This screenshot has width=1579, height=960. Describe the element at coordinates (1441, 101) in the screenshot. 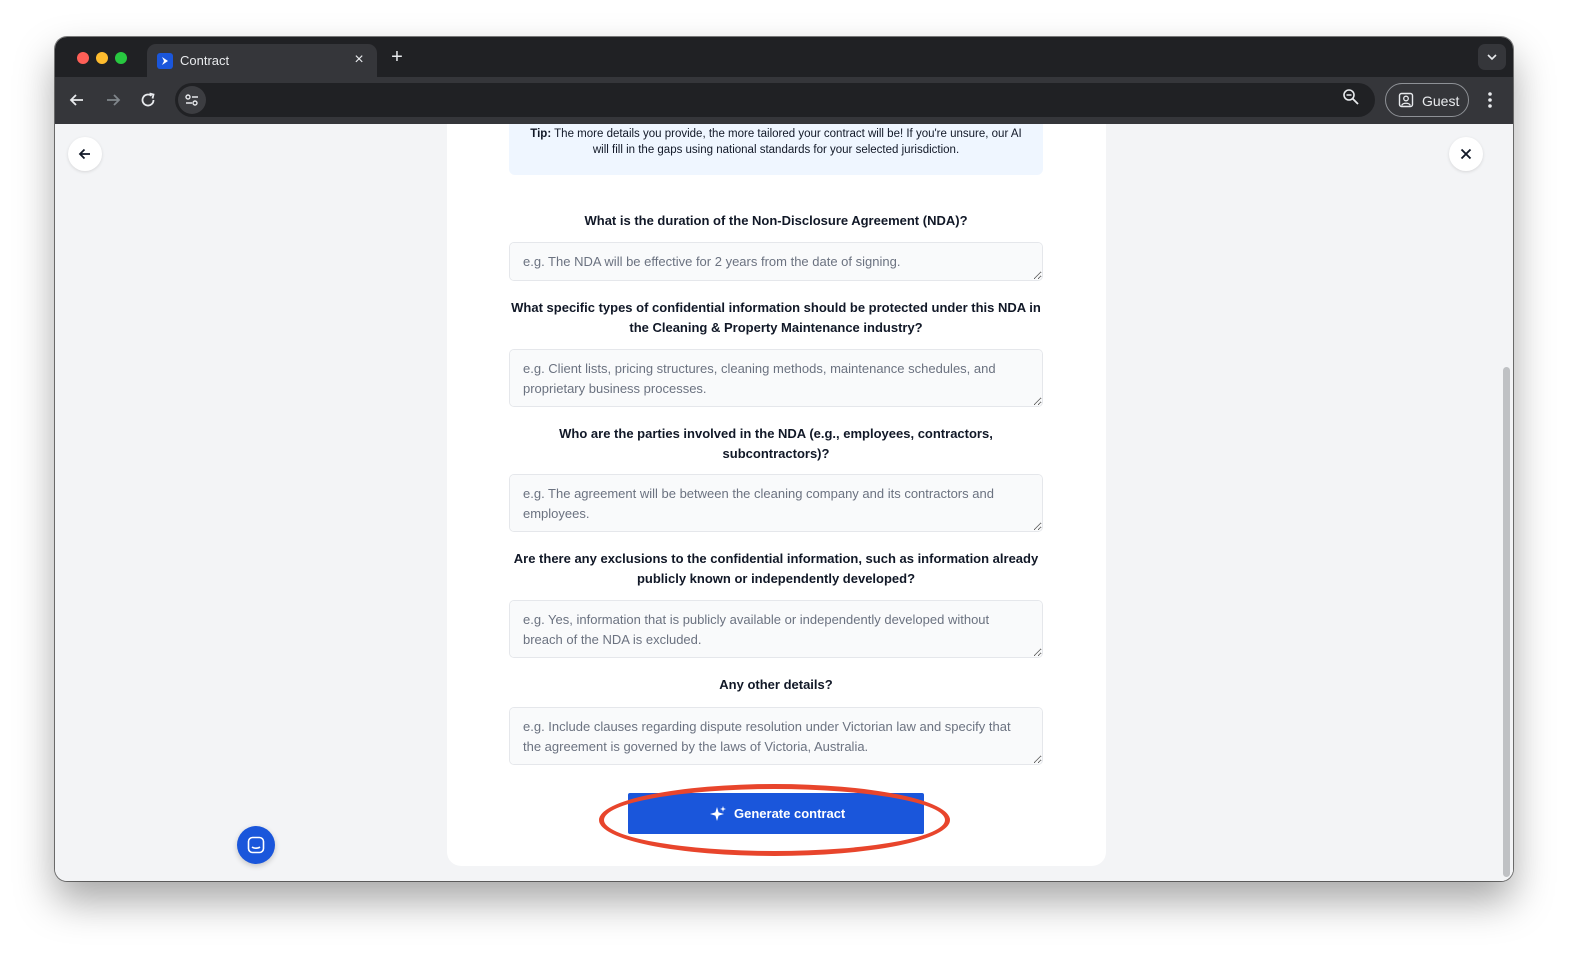

I see `profile-label: Guest` at that location.